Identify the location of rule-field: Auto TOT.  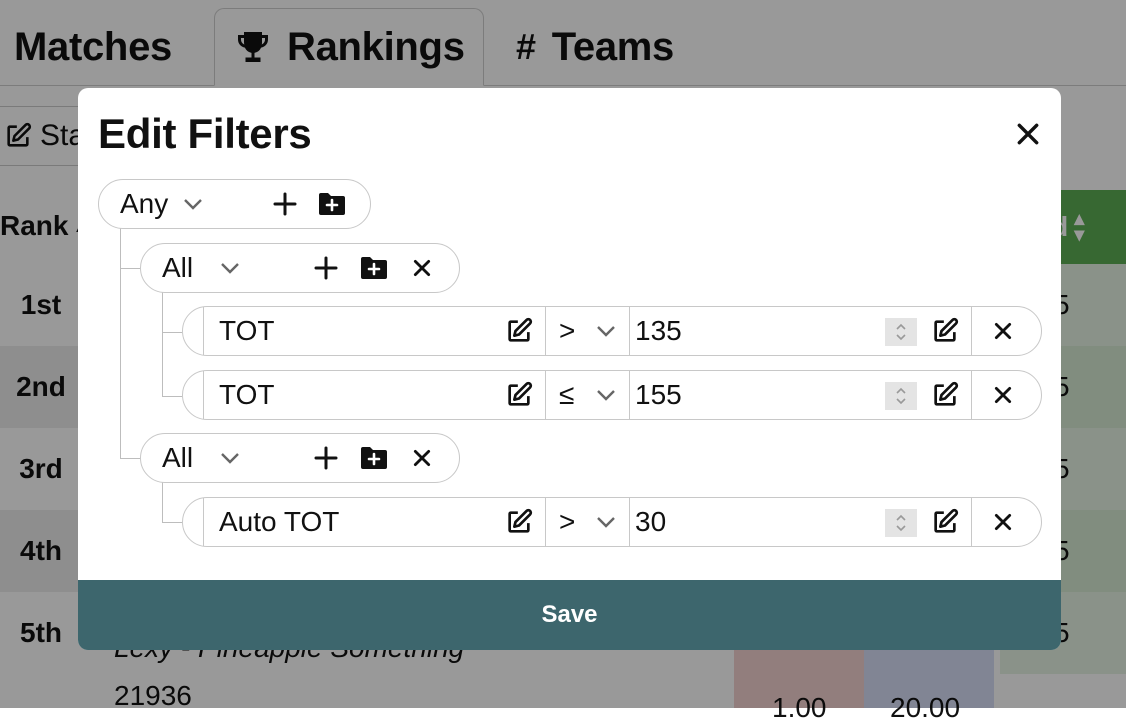
(279, 521).